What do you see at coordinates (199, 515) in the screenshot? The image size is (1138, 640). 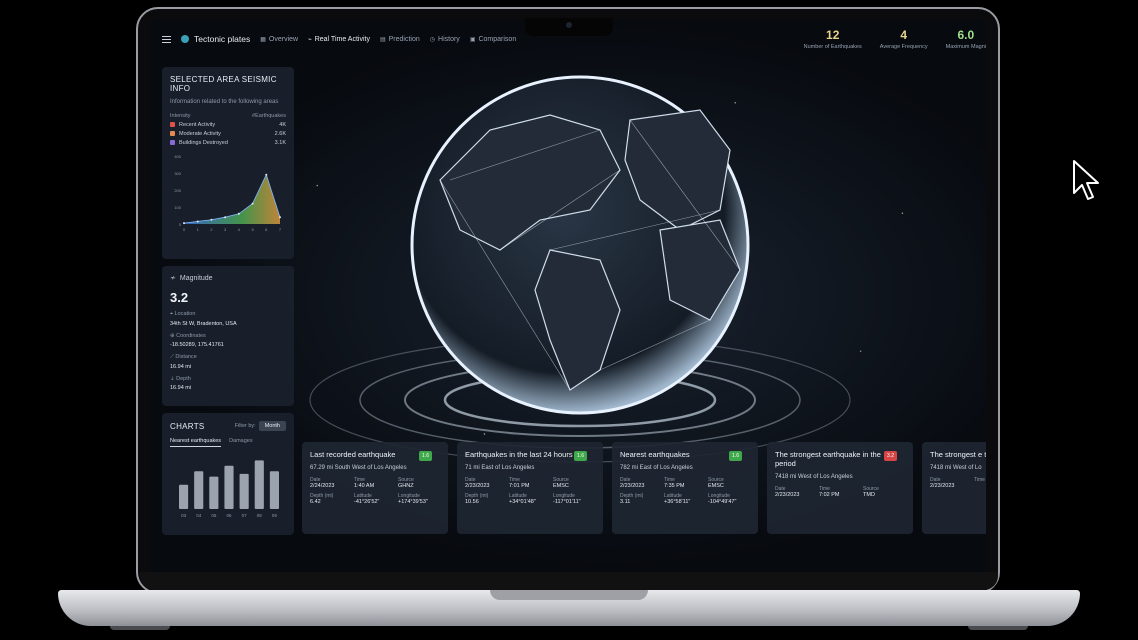 I see `x-tick-label: 04` at bounding box center [199, 515].